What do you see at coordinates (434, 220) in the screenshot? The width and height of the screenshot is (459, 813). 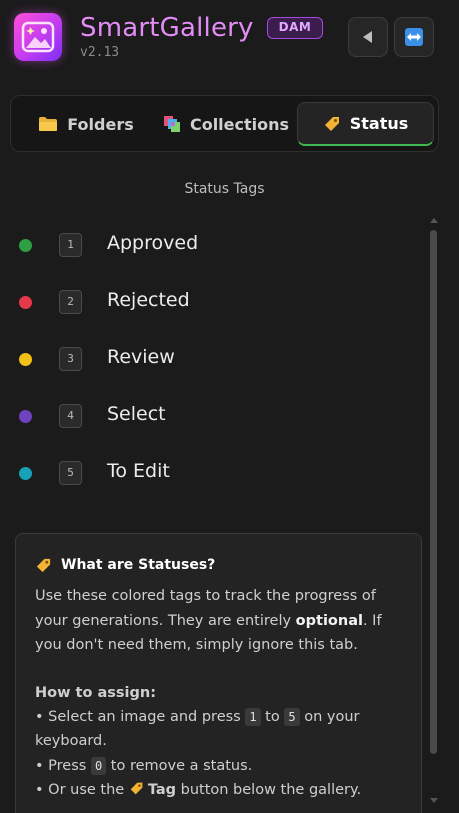 I see `scroll-up-arrow-icon` at bounding box center [434, 220].